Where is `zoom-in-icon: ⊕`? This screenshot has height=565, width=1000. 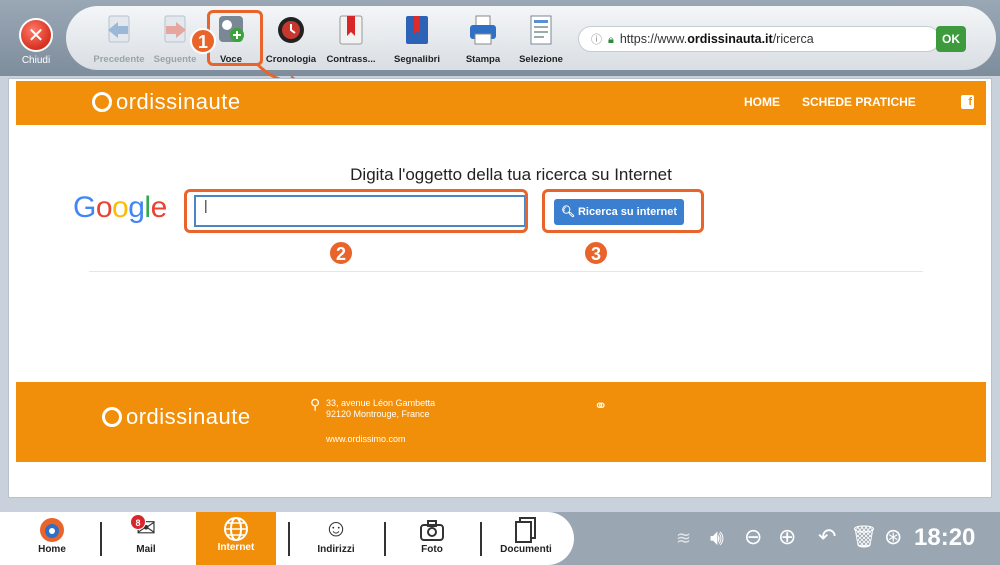
zoom-in-icon: ⊕ is located at coordinates (787, 537).